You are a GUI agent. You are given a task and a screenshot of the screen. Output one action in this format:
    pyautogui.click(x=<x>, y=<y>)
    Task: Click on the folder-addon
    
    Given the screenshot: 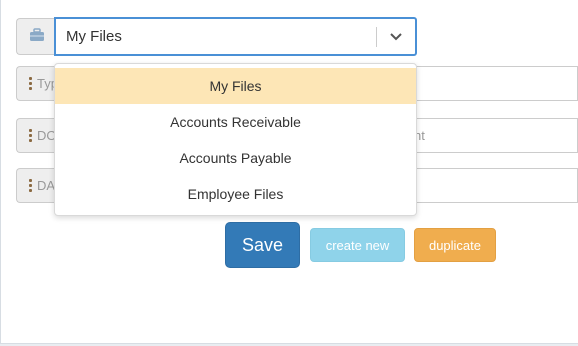 What is the action you would take?
    pyautogui.click(x=36, y=36)
    